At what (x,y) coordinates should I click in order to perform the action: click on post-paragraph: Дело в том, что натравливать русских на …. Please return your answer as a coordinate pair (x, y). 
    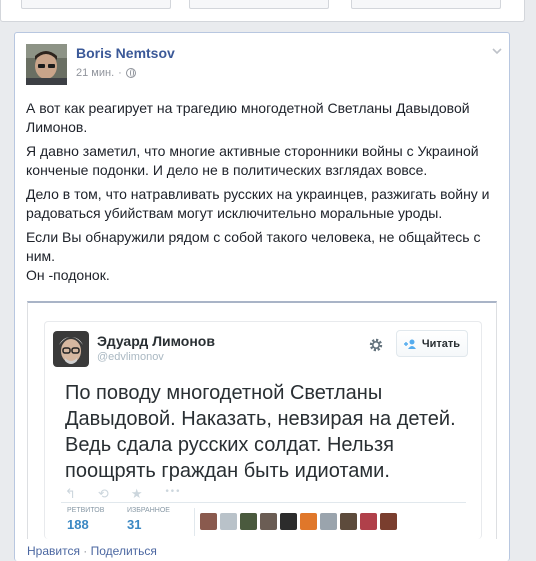
    Looking at the image, I should click on (258, 203).